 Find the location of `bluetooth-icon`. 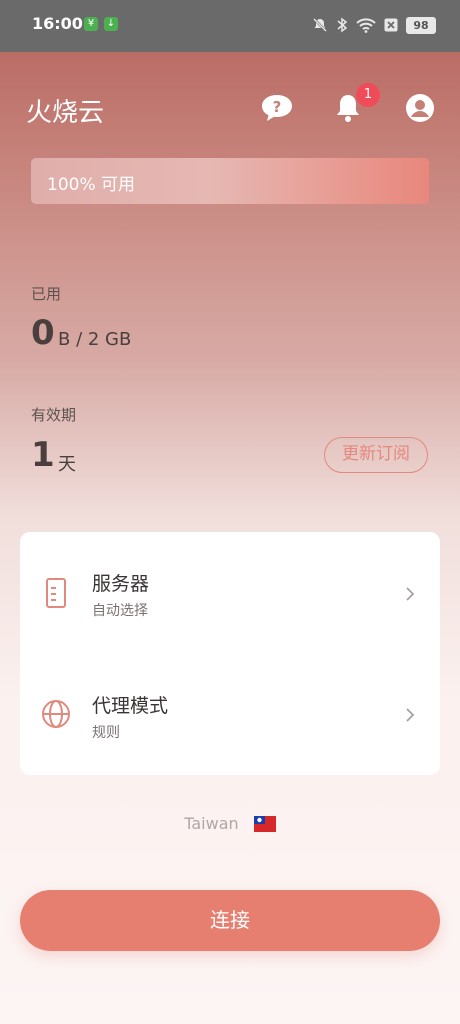

bluetooth-icon is located at coordinates (342, 25).